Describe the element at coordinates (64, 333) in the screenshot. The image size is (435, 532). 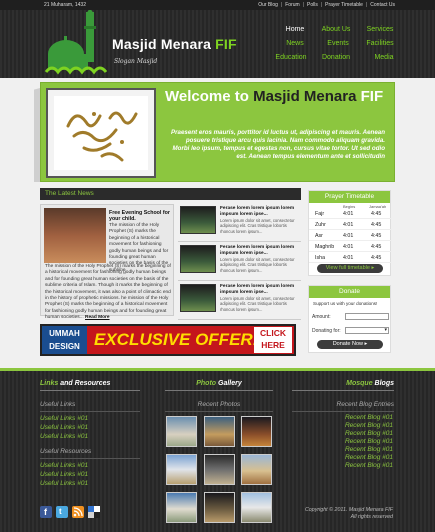
I see `ad-brand-line1: UMMAH` at that location.